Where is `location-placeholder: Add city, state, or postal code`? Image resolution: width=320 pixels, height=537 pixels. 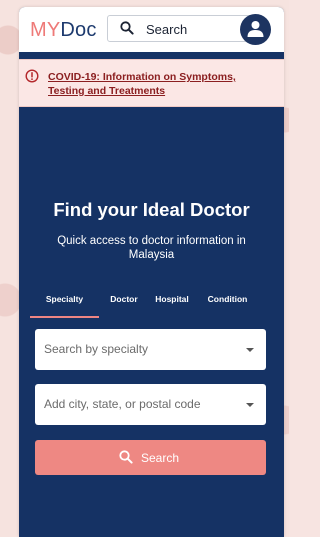 location-placeholder: Add city, state, or postal code is located at coordinates (122, 404).